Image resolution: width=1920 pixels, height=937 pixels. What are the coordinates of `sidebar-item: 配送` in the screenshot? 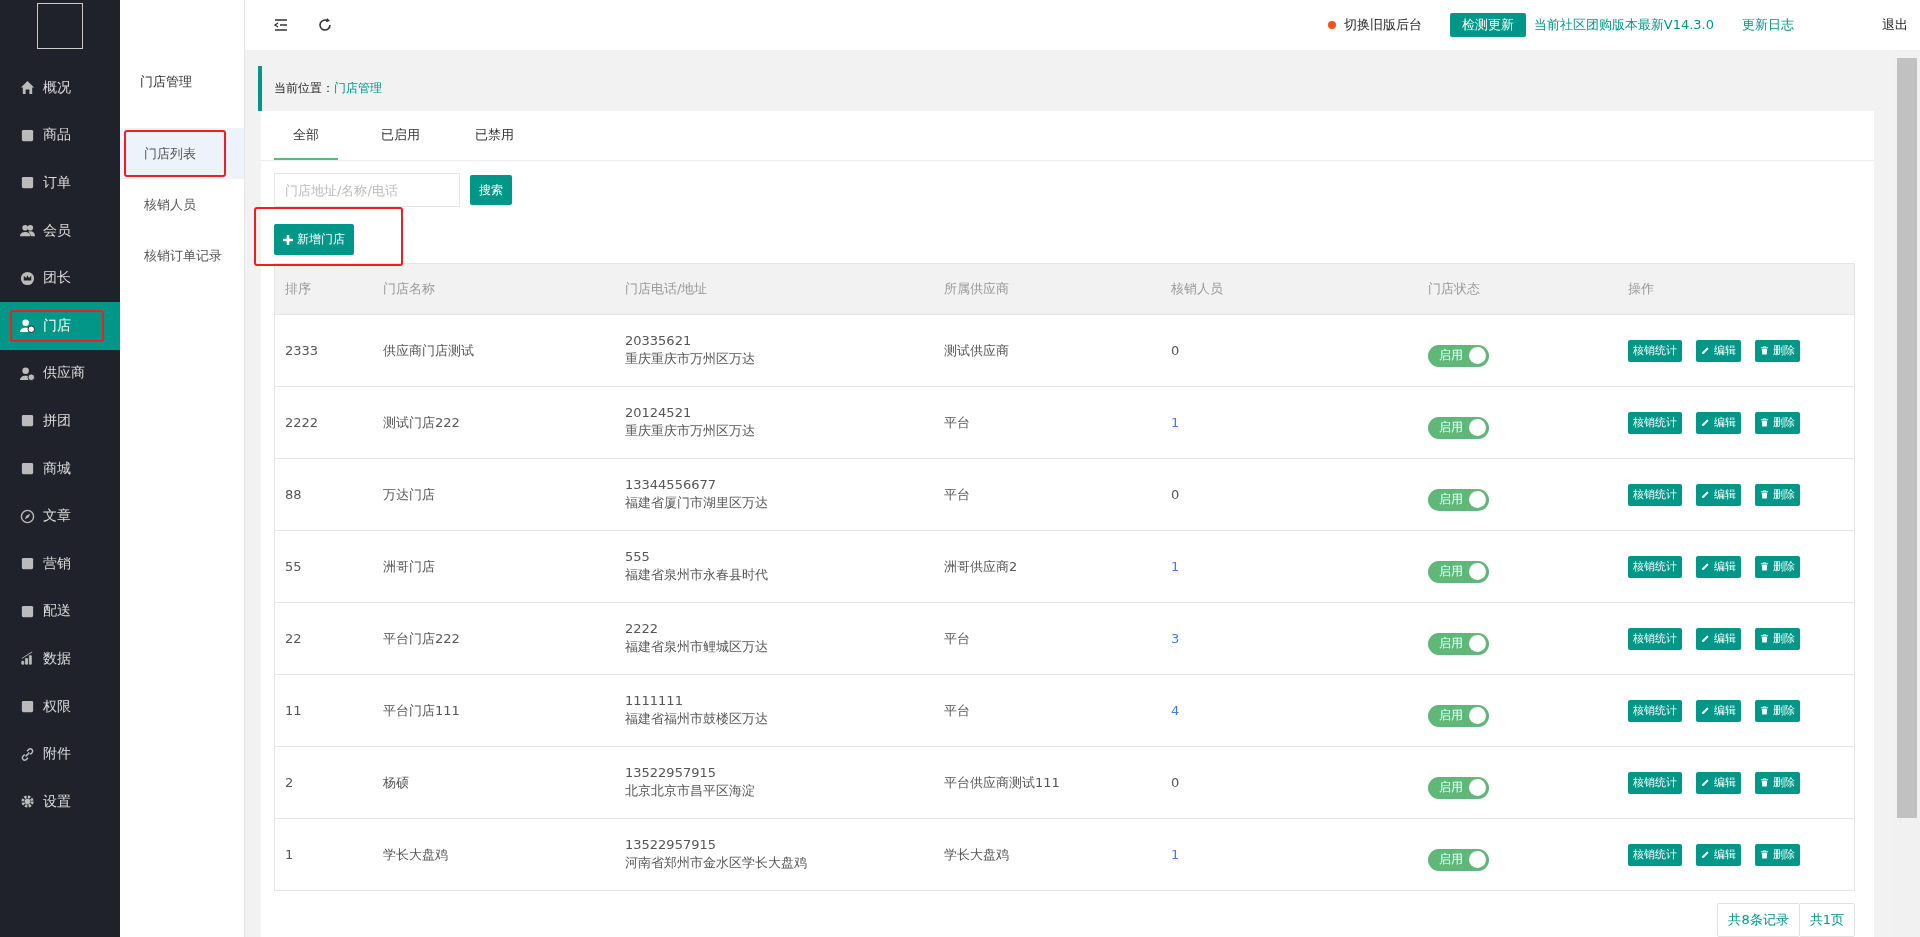 It's located at (60, 611).